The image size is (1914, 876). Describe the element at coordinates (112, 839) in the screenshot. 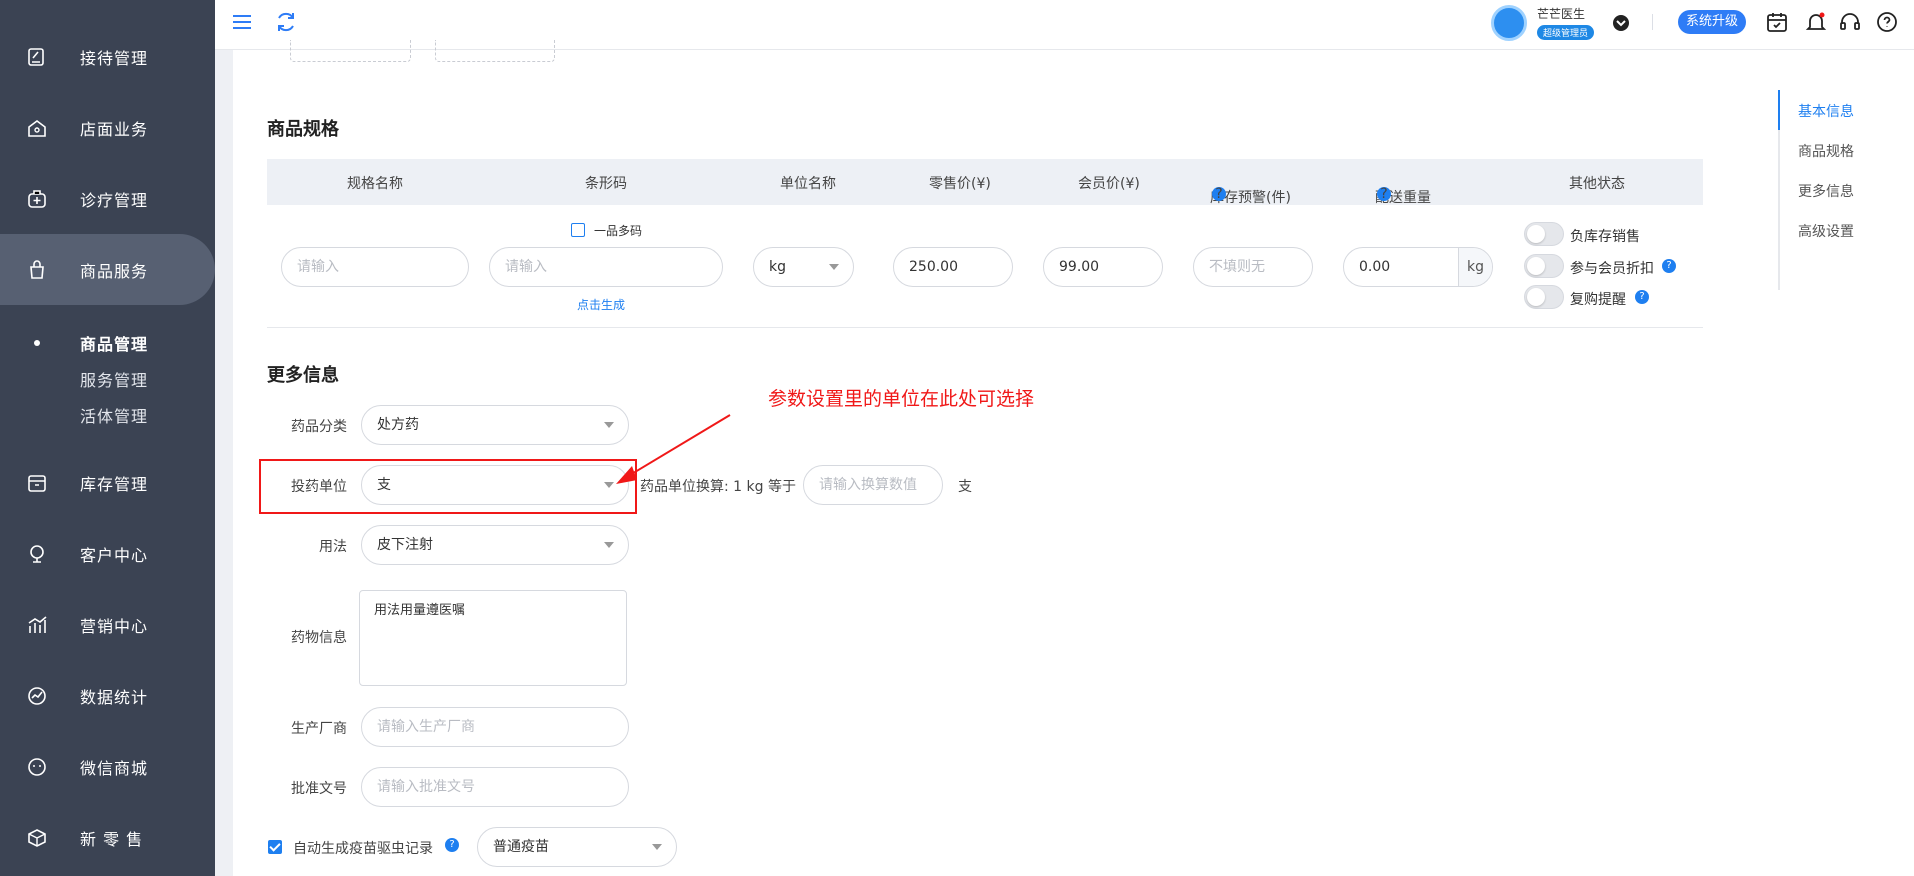

I see `sidebar-item-label: 新 零 售` at that location.